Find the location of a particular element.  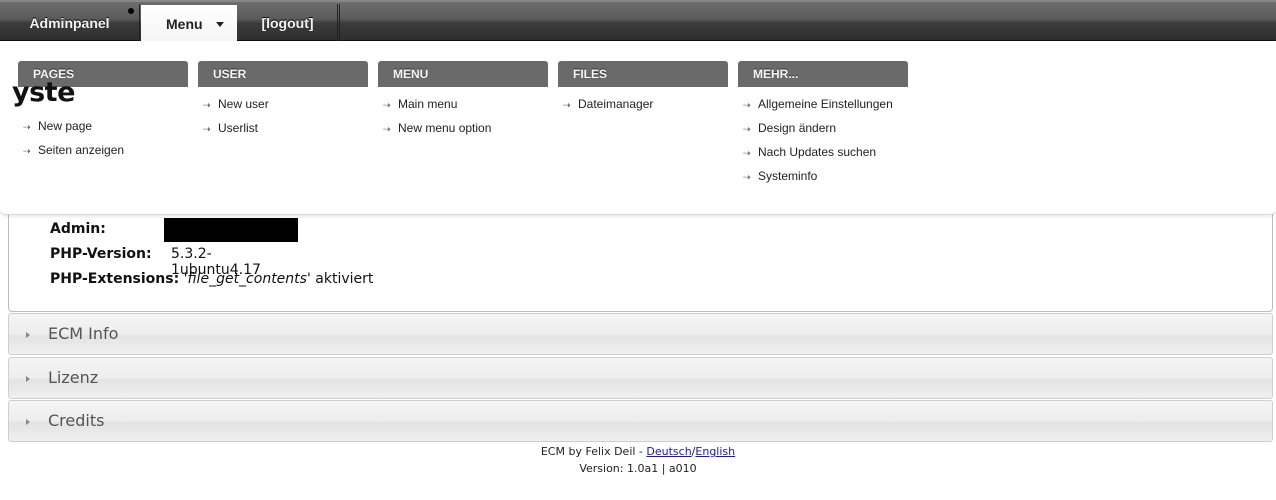

menu-item-userlist: ⇢ Userlist is located at coordinates (283, 130).